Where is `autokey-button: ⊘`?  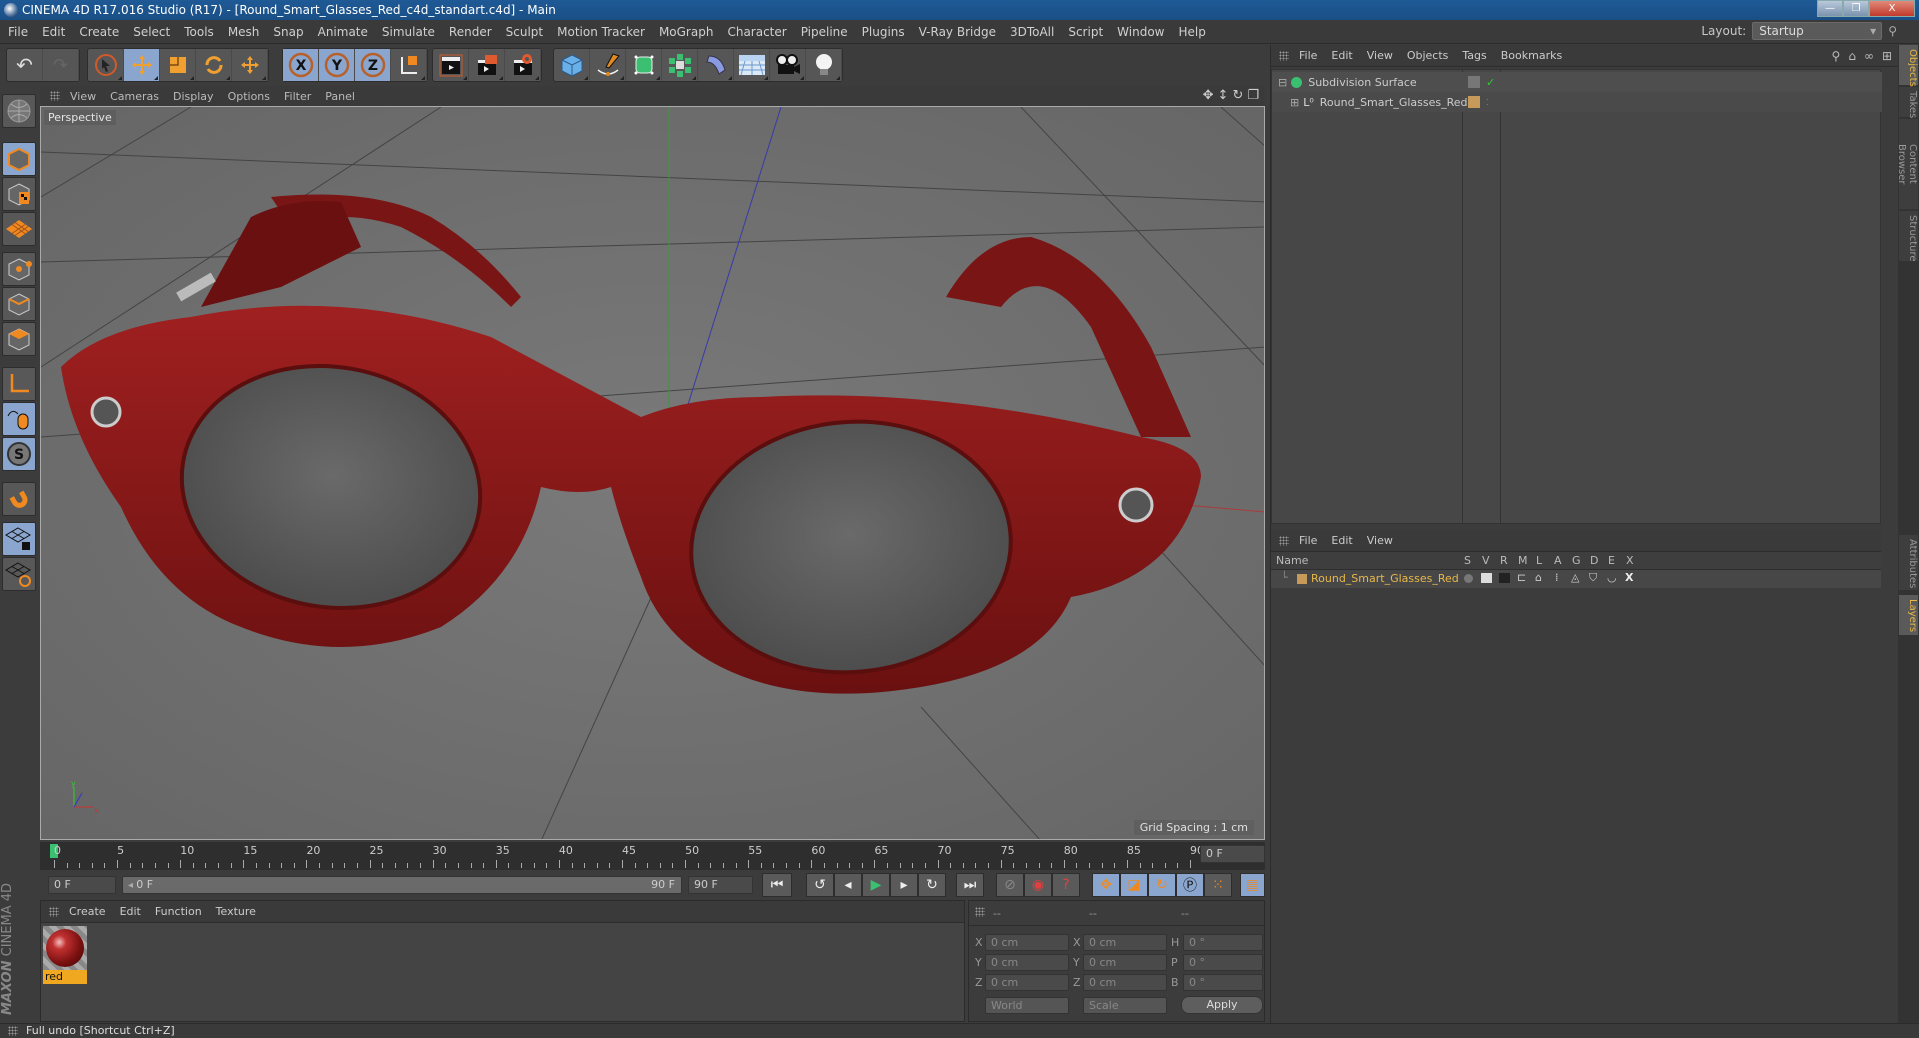
autokey-button: ⊘ is located at coordinates (1010, 885).